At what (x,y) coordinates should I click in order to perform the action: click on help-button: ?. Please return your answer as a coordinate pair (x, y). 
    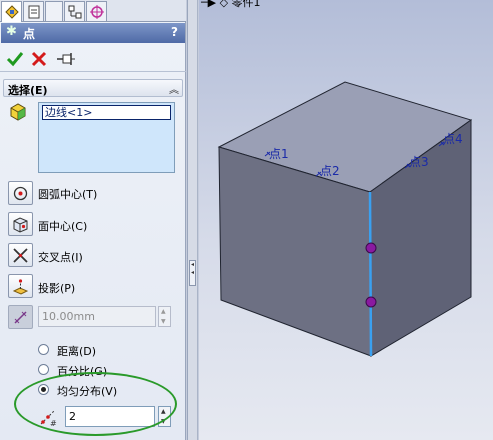
    Looking at the image, I should click on (174, 32).